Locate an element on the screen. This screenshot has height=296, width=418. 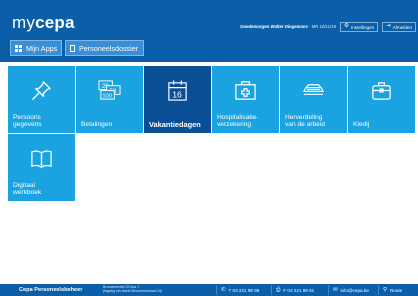
logout-label: Afmelden is located at coordinates (402, 27).